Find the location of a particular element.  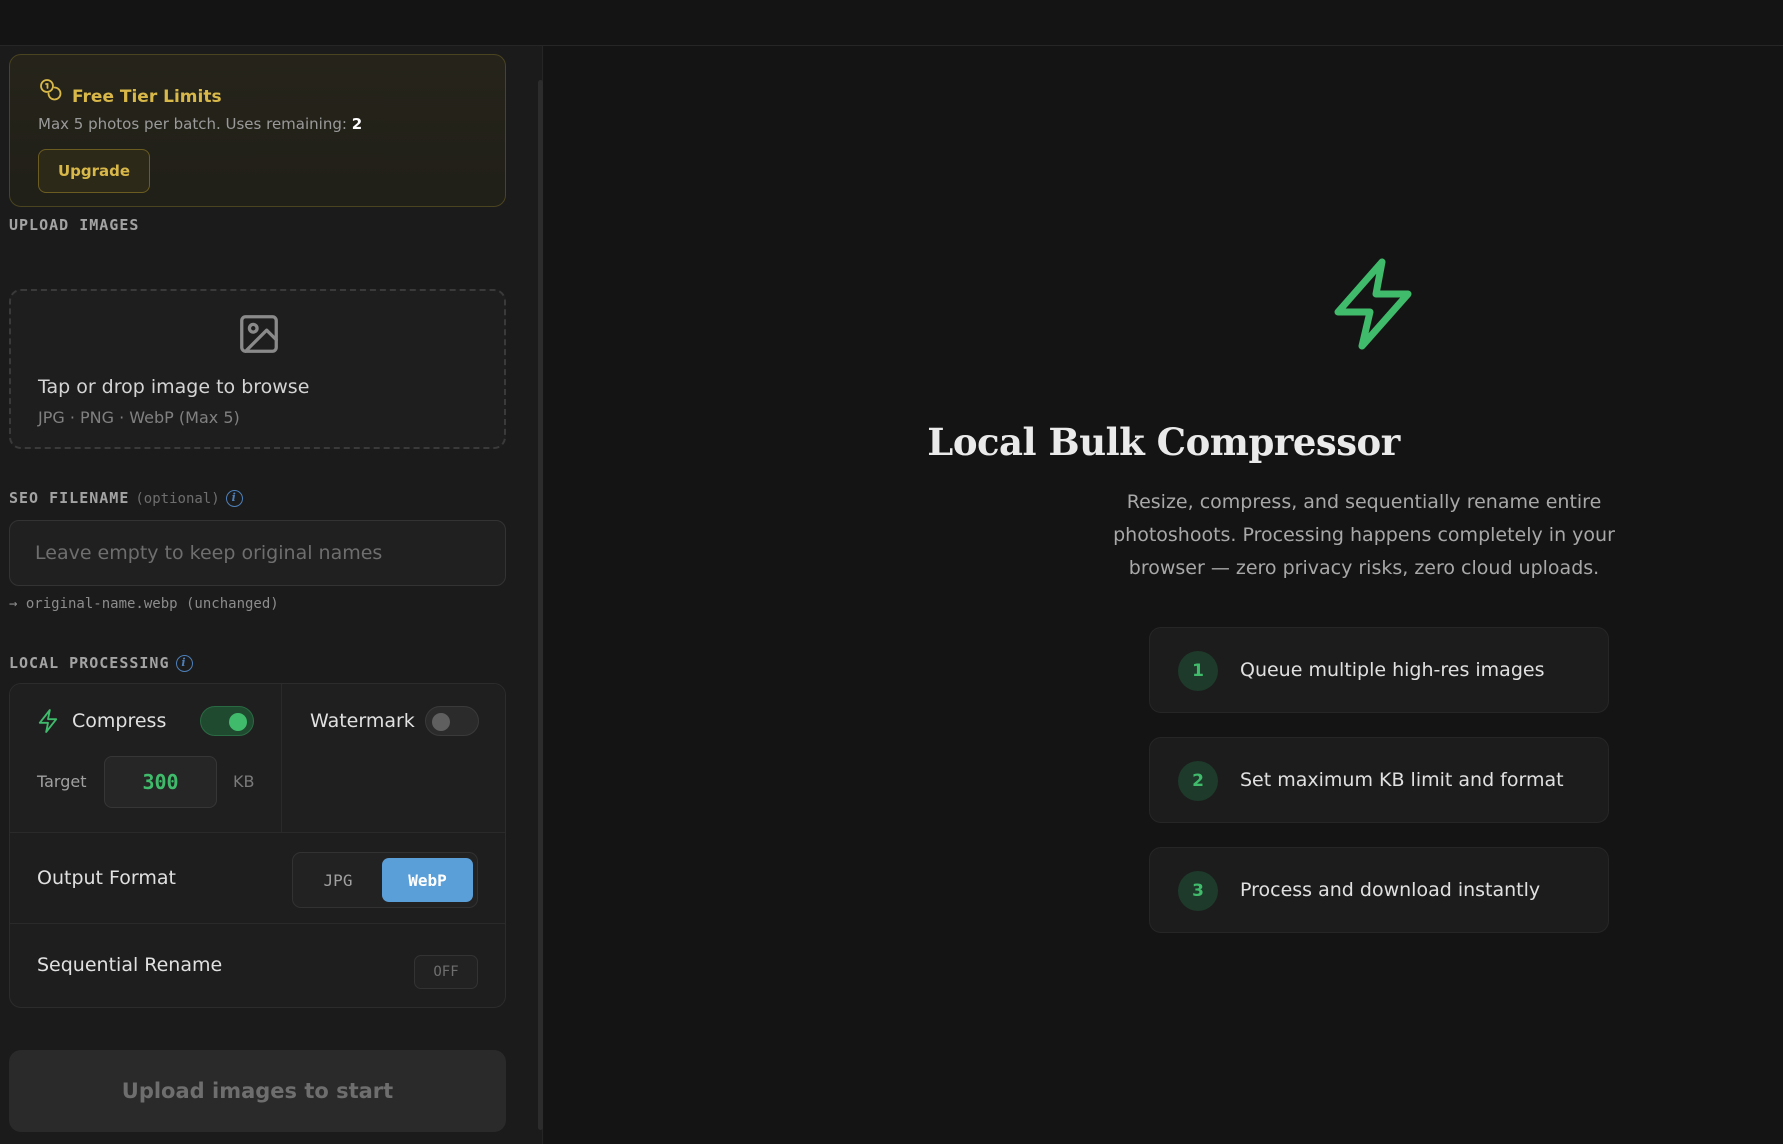

step-card: 2 Set maximum KB limit and format is located at coordinates (1379, 780).